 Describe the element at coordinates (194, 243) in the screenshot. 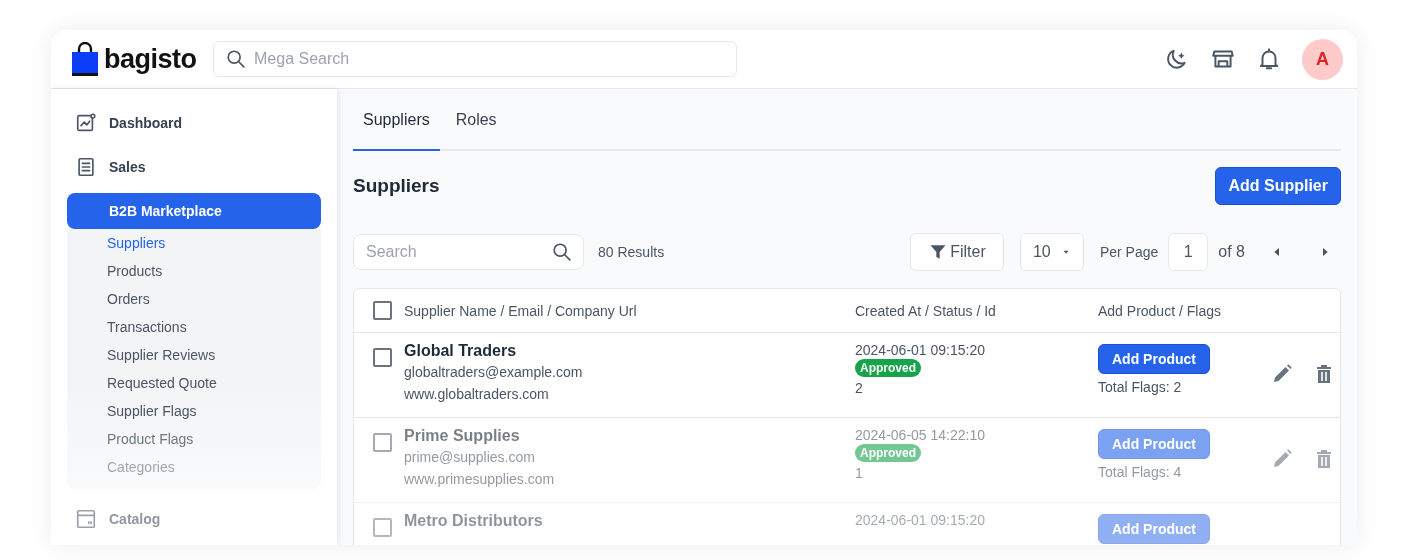

I see `submenu-item: Suppliers` at that location.